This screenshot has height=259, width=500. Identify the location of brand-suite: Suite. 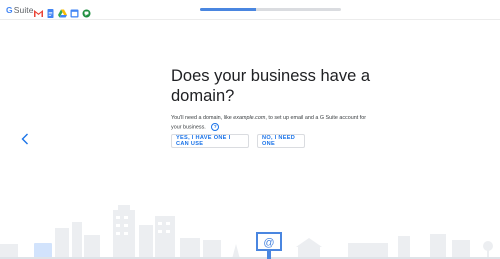
(23, 10).